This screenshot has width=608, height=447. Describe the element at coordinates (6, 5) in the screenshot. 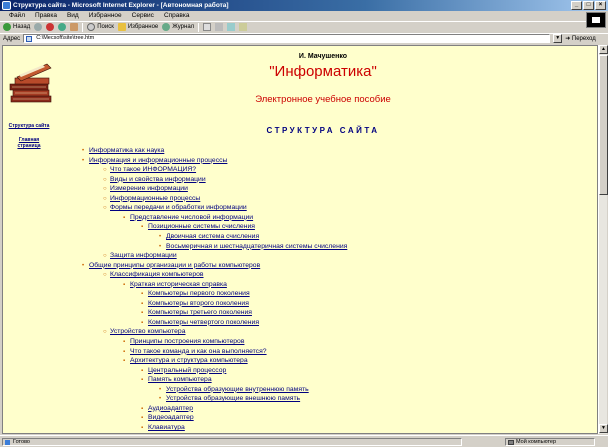

I see `ie-icon` at that location.